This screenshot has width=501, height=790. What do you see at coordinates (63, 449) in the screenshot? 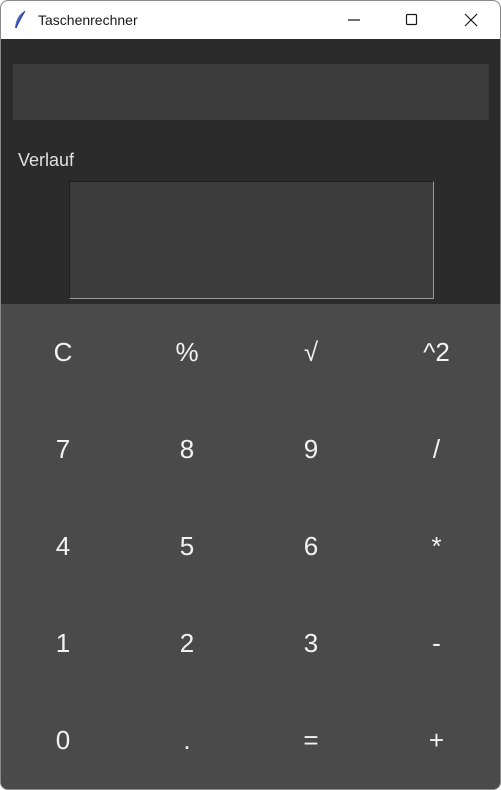
I see `digit-7-button: 7` at bounding box center [63, 449].